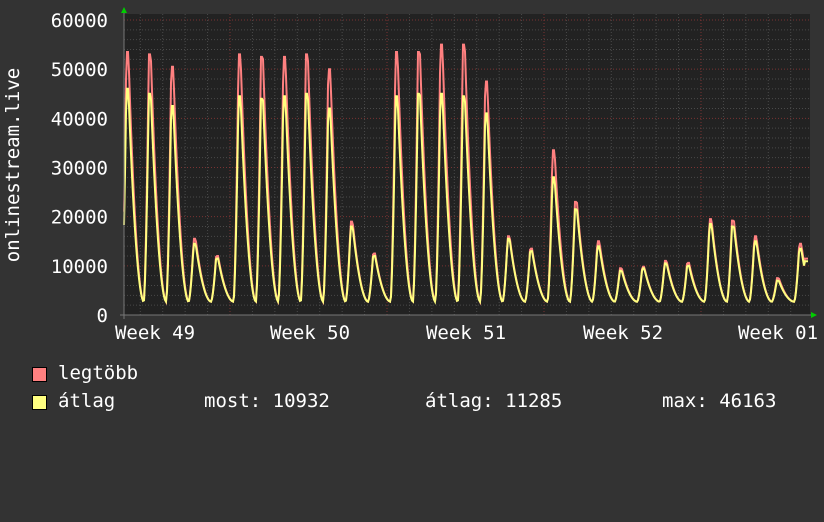  What do you see at coordinates (155, 333) in the screenshot?
I see `x-tick-label: Week 49` at bounding box center [155, 333].